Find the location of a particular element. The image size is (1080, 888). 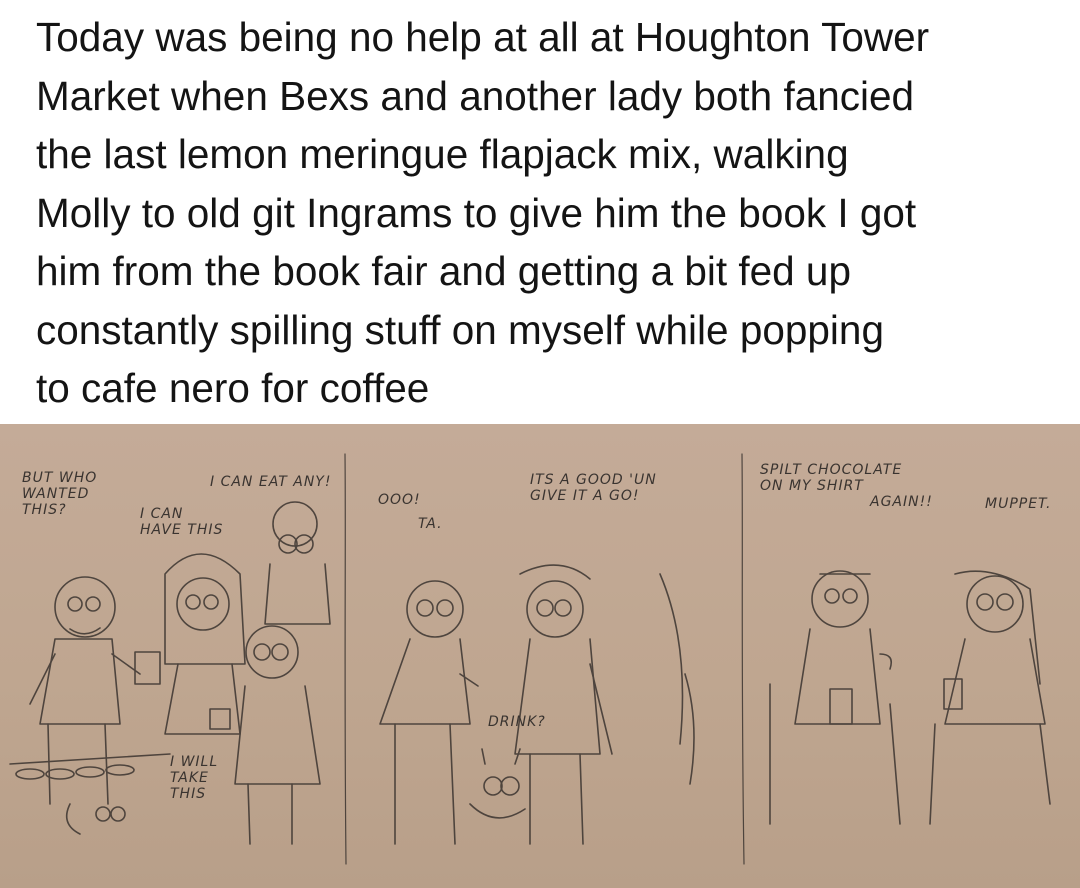

speech-bubble: ITS A GOOD 'UN GIVE IT A GO! is located at coordinates (593, 488).